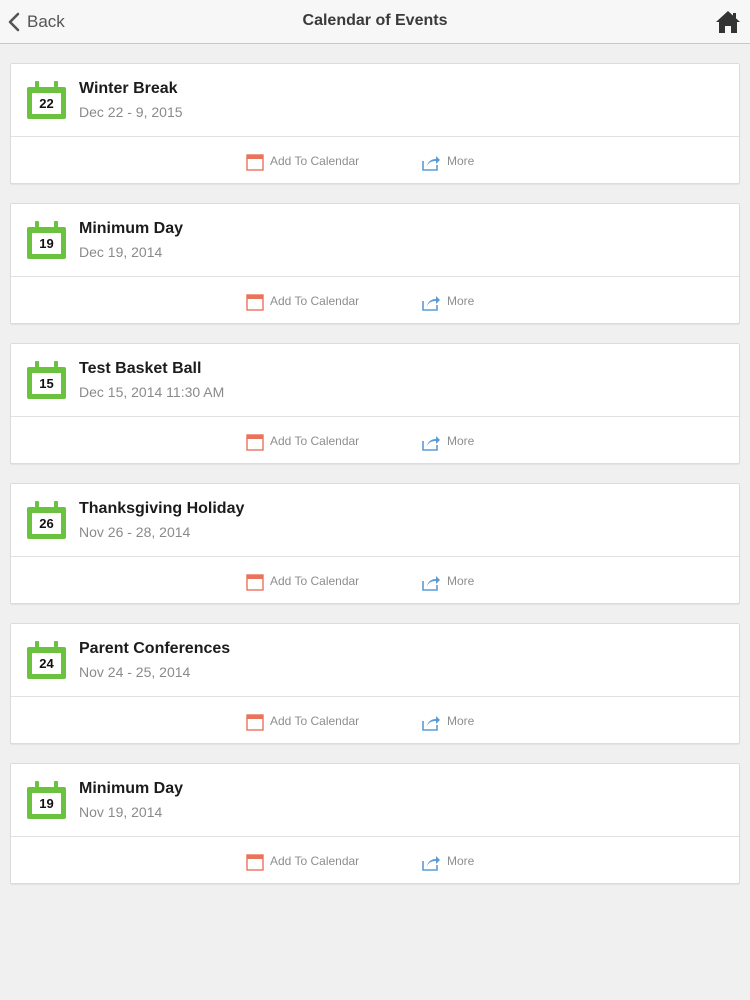 Image resolution: width=750 pixels, height=1000 pixels. I want to click on calendar-icon: 15, so click(46, 380).